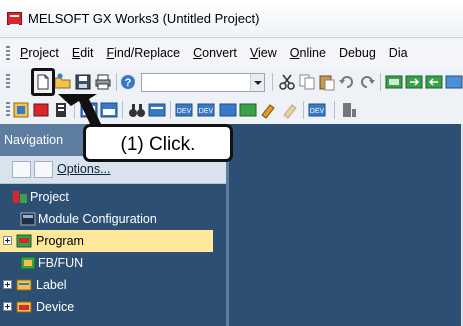 The height and width of the screenshot is (326, 463). I want to click on callout-text: (1) Click., so click(158, 144).